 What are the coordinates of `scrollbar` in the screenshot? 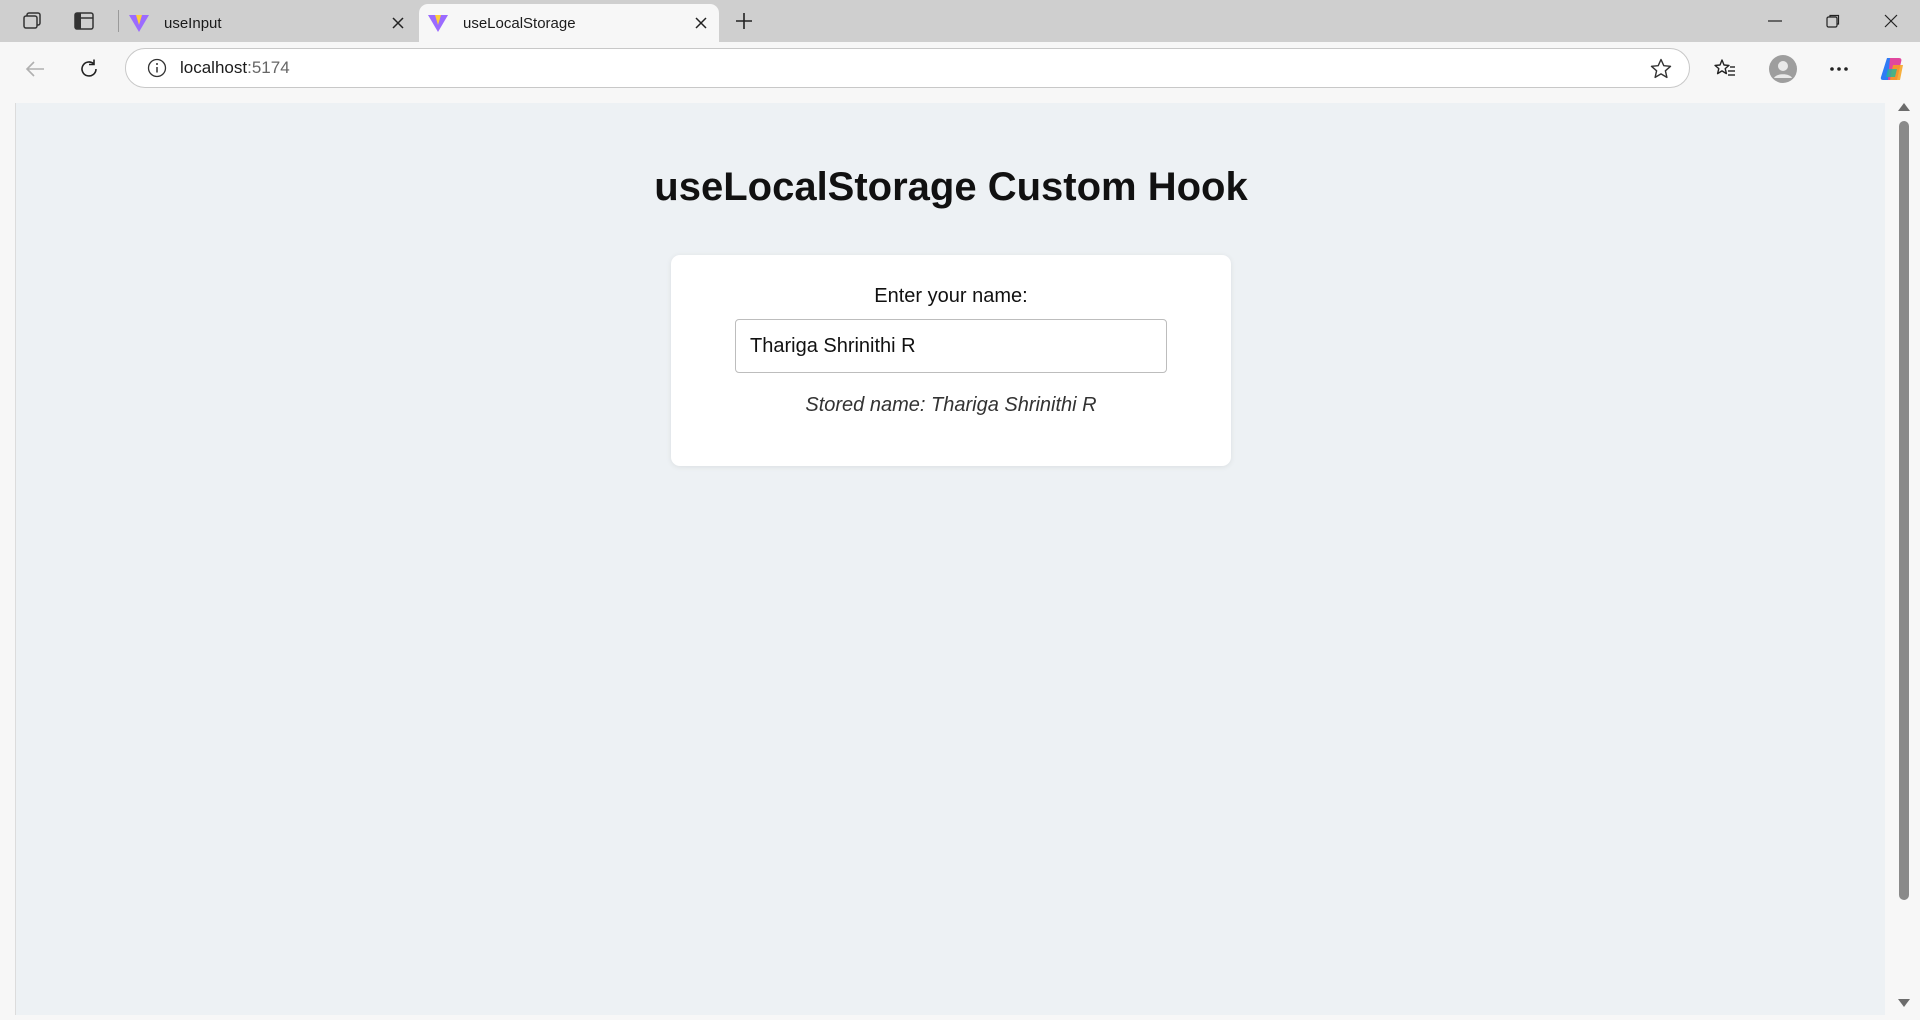 It's located at (1904, 556).